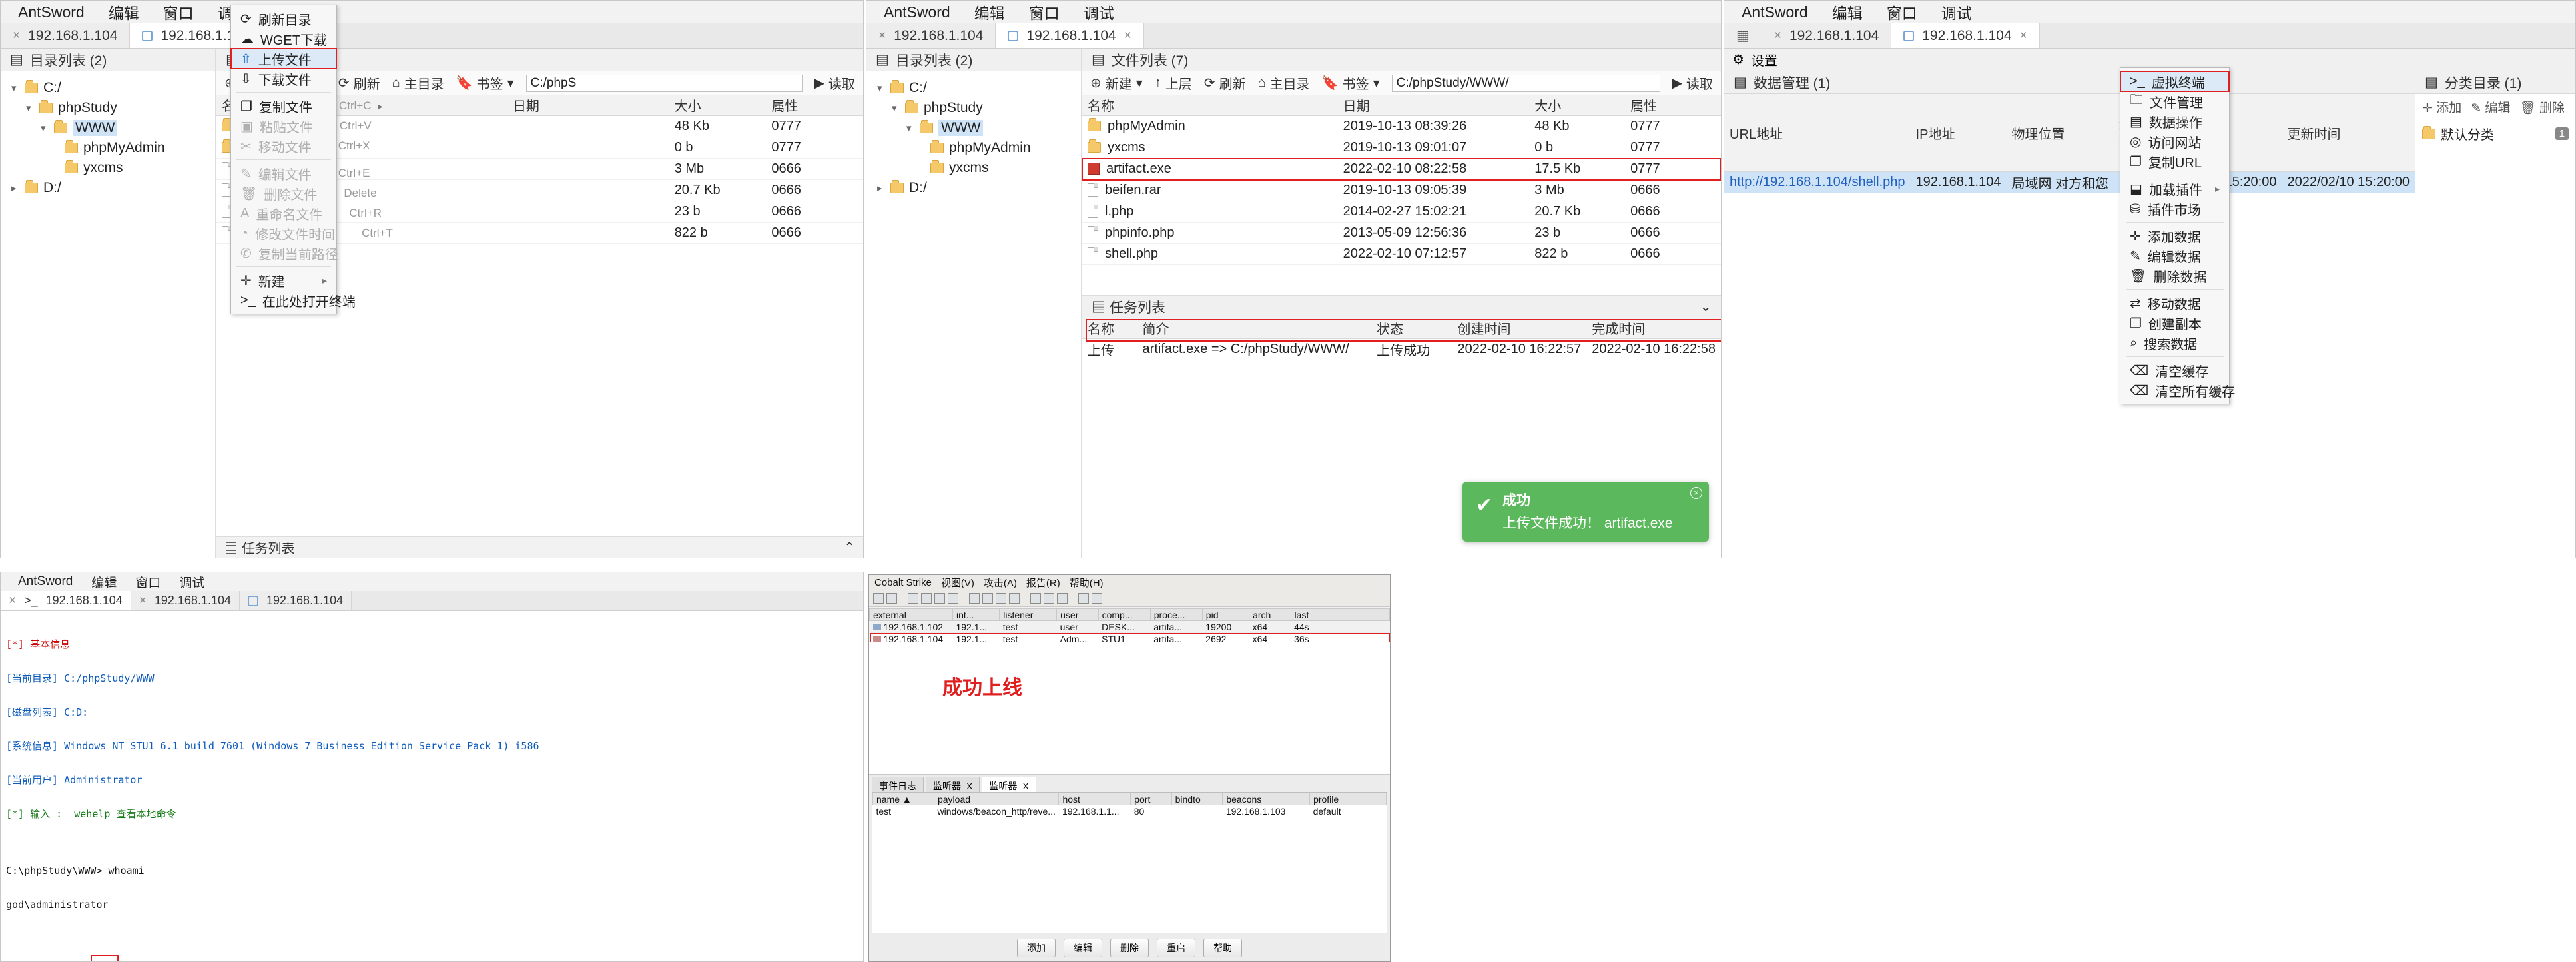  I want to click on table-row: l.php 2014-02-27 15:02:21 20.7 Kb 0666, so click(1401, 212).